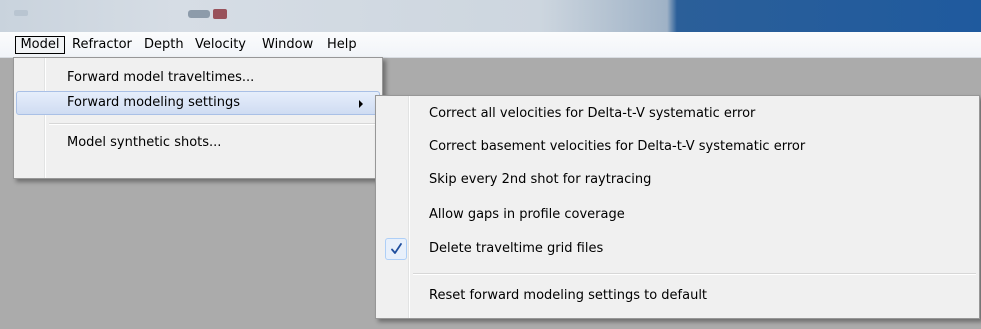 This screenshot has height=329, width=981. I want to click on menu-item-delete-traveltime-grid-files: Delete traveltime grid files, so click(677, 249).